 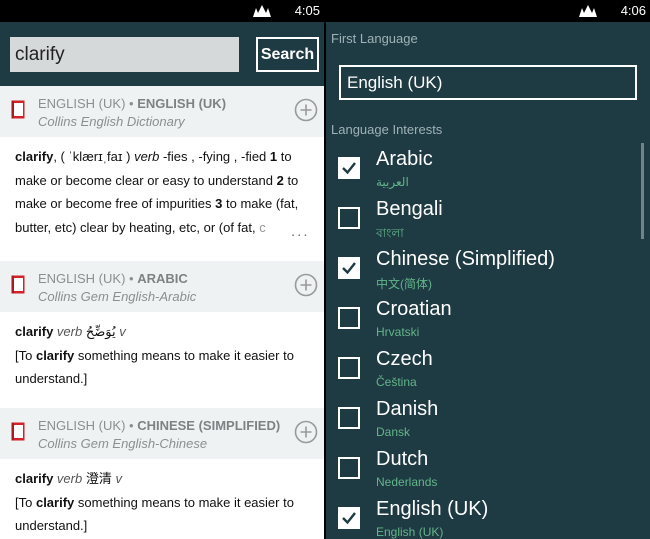 I want to click on search-button: Search, so click(x=287, y=54).